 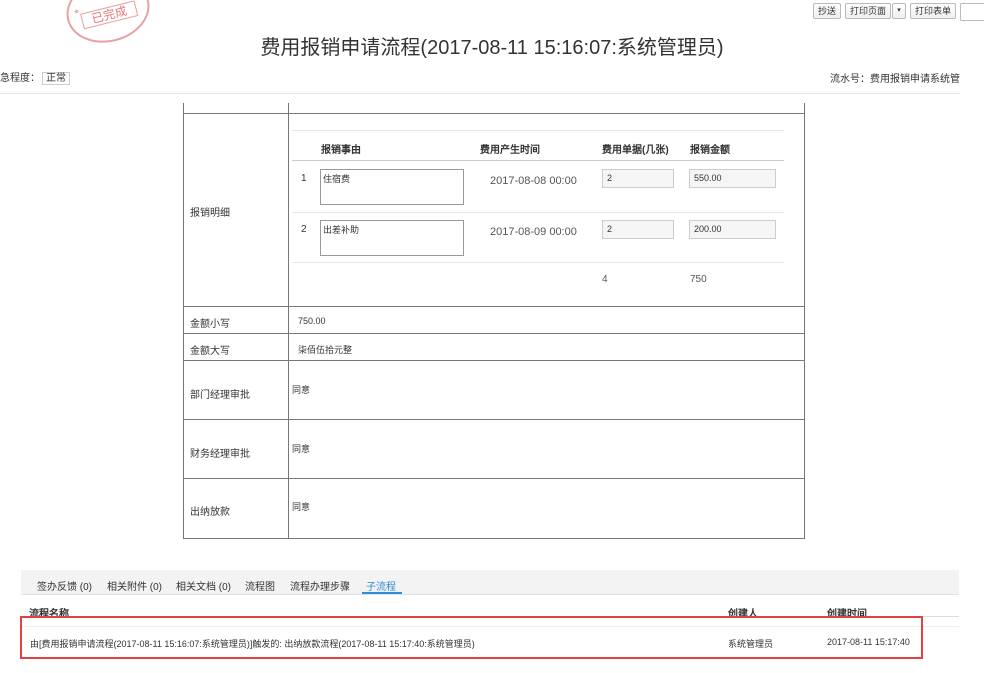 I want to click on tab-documents: 相关文档 (0), so click(x=203, y=585).